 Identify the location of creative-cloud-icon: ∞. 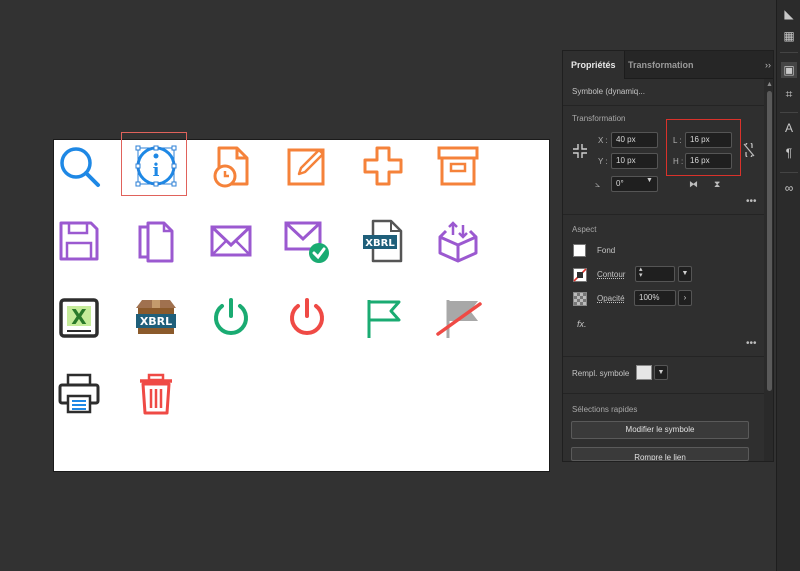
(789, 188).